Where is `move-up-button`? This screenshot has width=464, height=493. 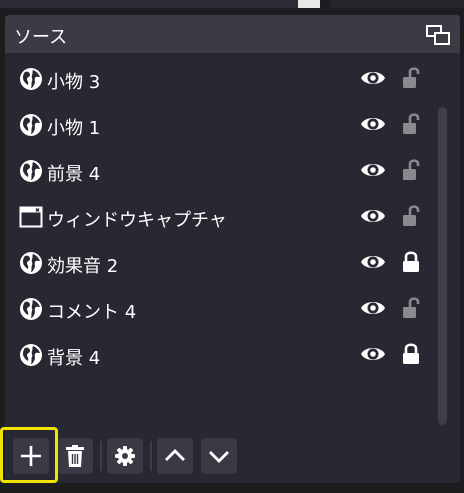
move-up-button is located at coordinates (175, 456).